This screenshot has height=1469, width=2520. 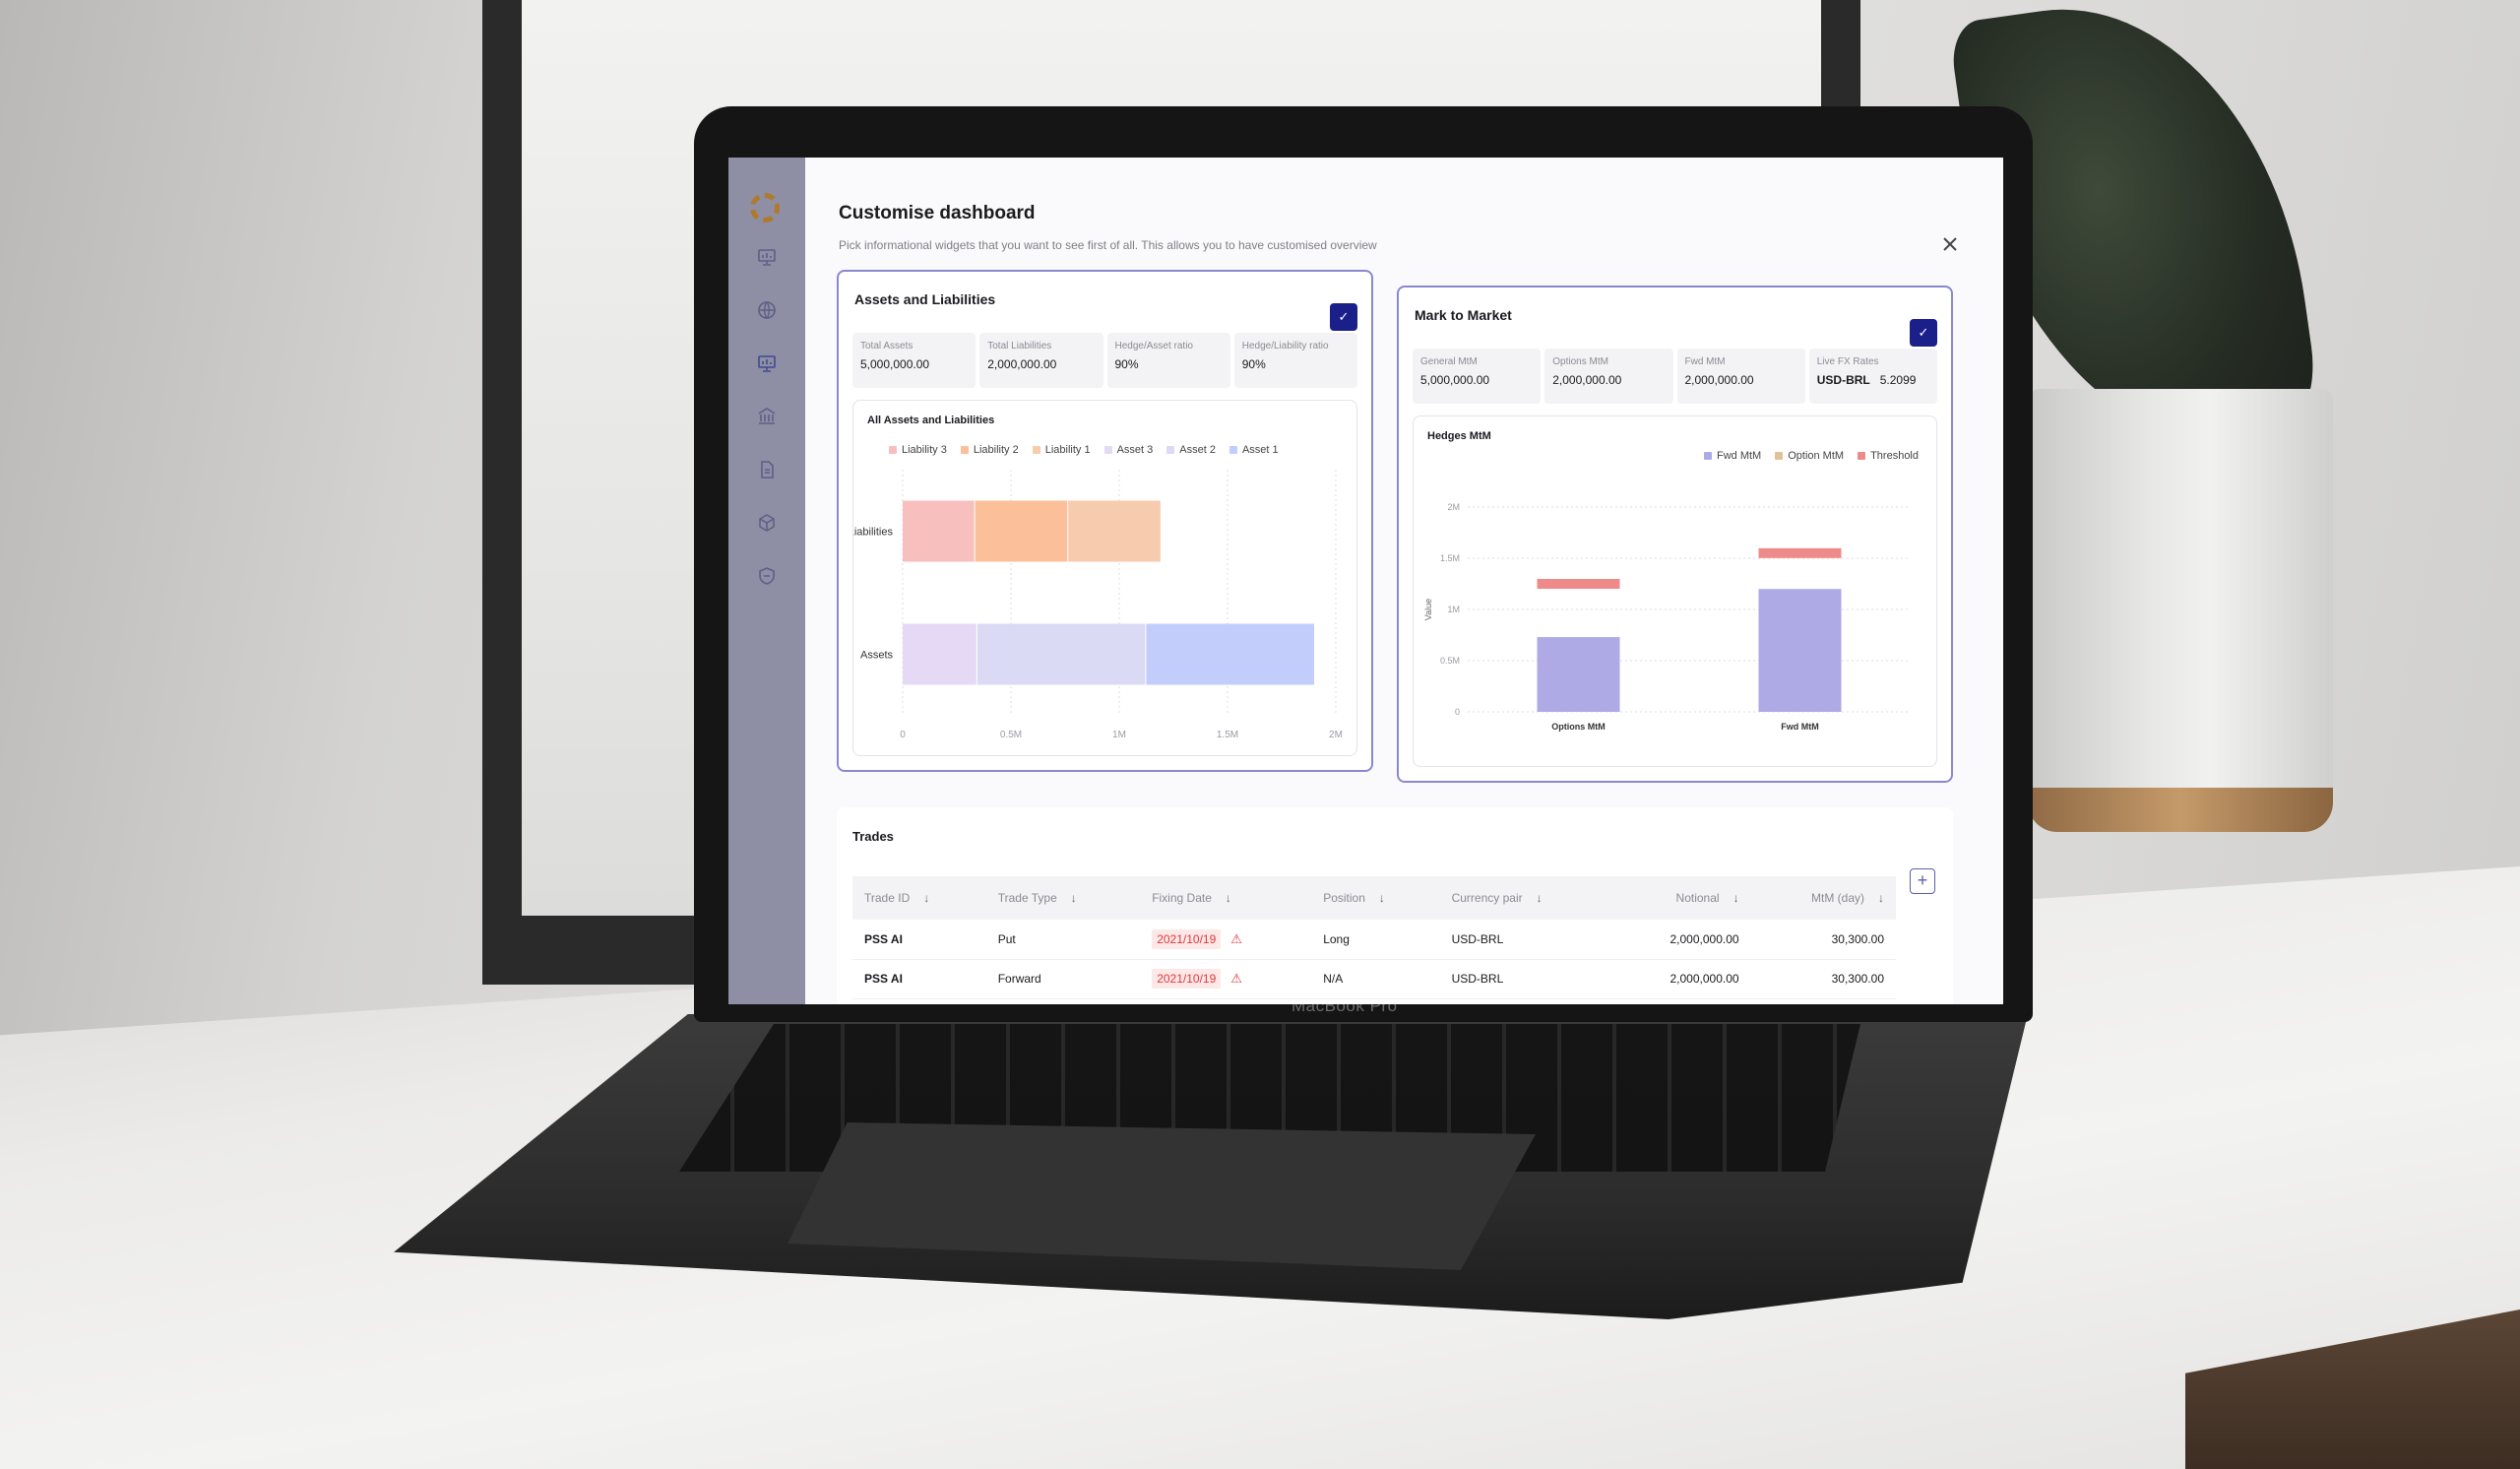 I want to click on stat-label: General MtM, so click(x=1449, y=361).